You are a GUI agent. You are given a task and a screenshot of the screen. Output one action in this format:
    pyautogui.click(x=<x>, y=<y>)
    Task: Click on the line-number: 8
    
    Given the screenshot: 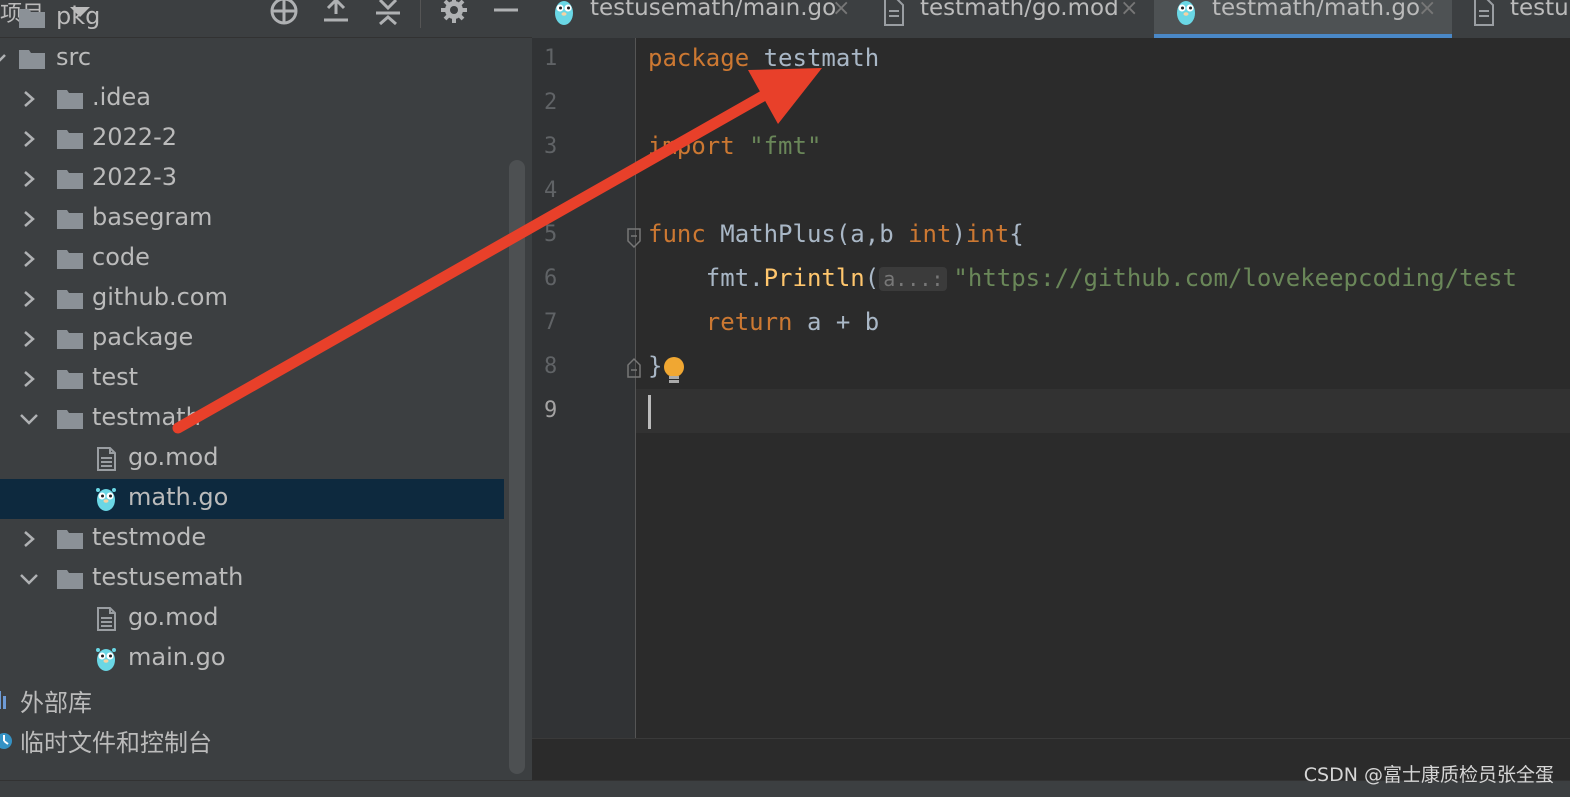 What is the action you would take?
    pyautogui.click(x=551, y=366)
    